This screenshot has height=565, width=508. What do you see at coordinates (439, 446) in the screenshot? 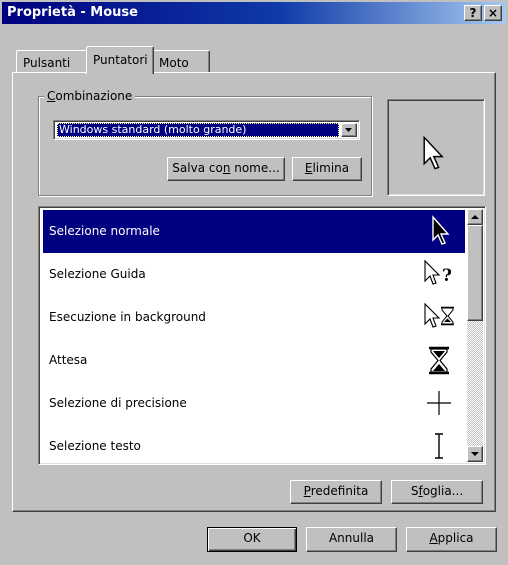
I see `text-ibeam-icon` at bounding box center [439, 446].